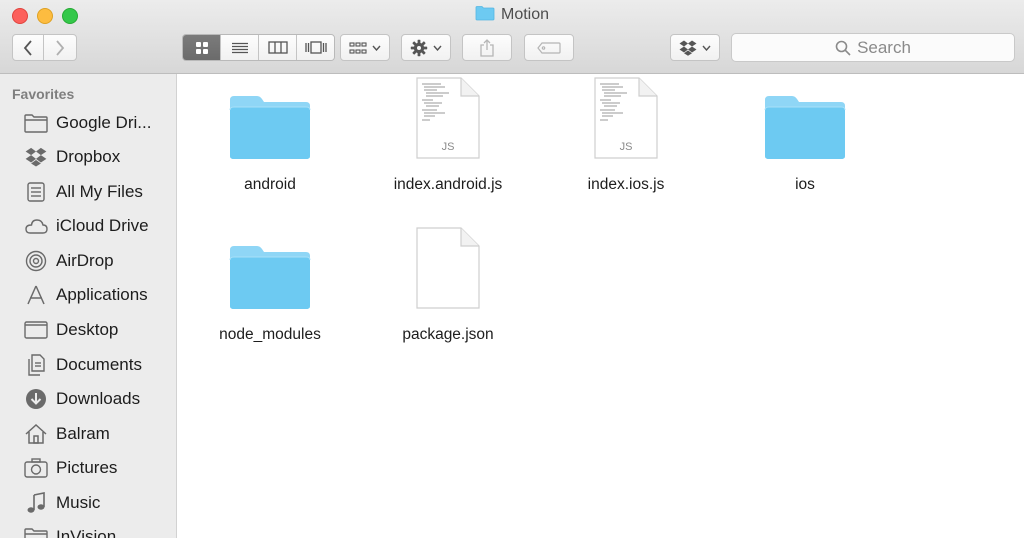 The width and height of the screenshot is (1024, 538). I want to click on titlebar: Motion Search, so click(512, 37).